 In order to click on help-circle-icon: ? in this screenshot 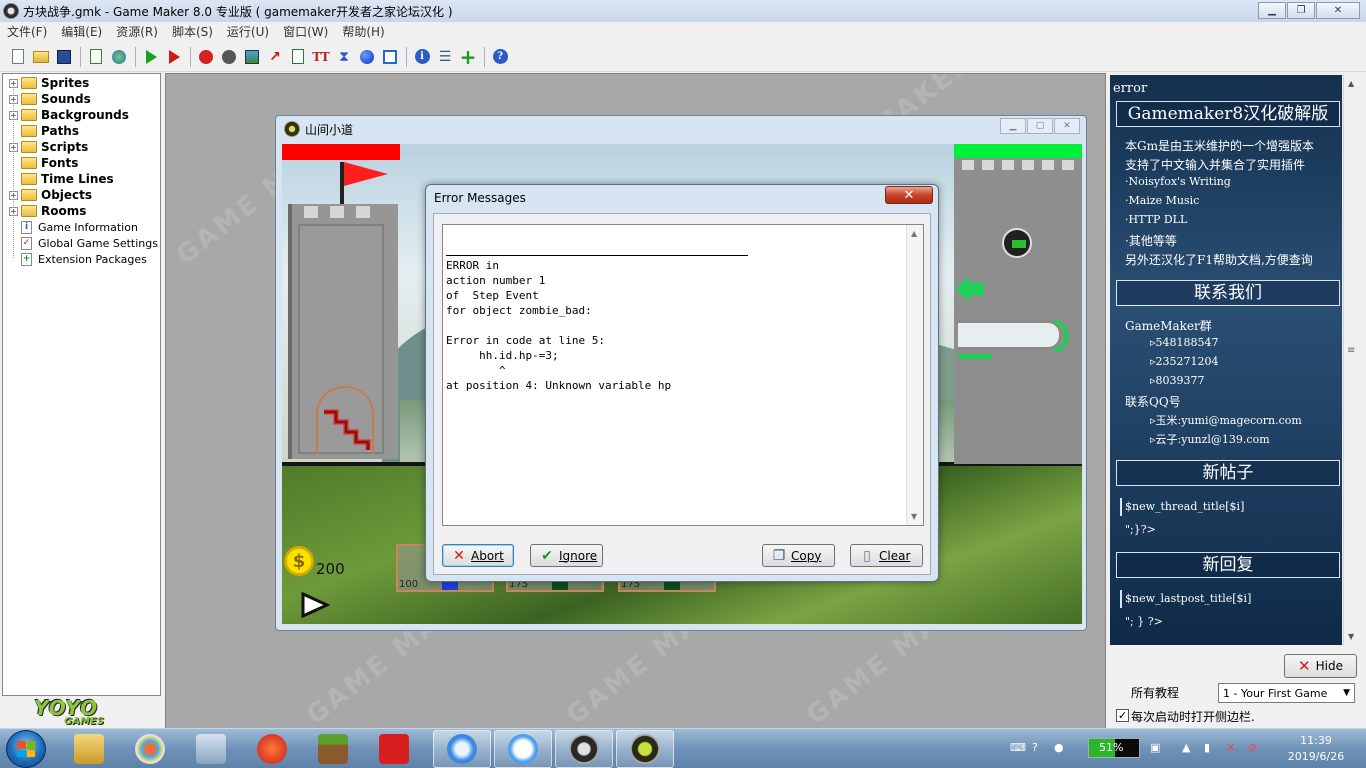, I will do `click(1039, 748)`.